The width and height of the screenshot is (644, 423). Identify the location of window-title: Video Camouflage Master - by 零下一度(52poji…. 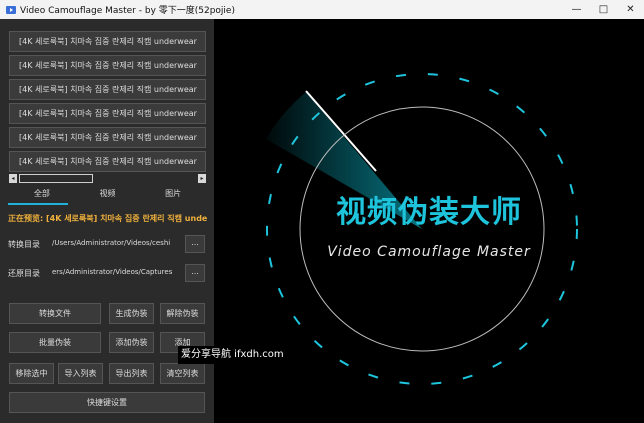
(127, 11).